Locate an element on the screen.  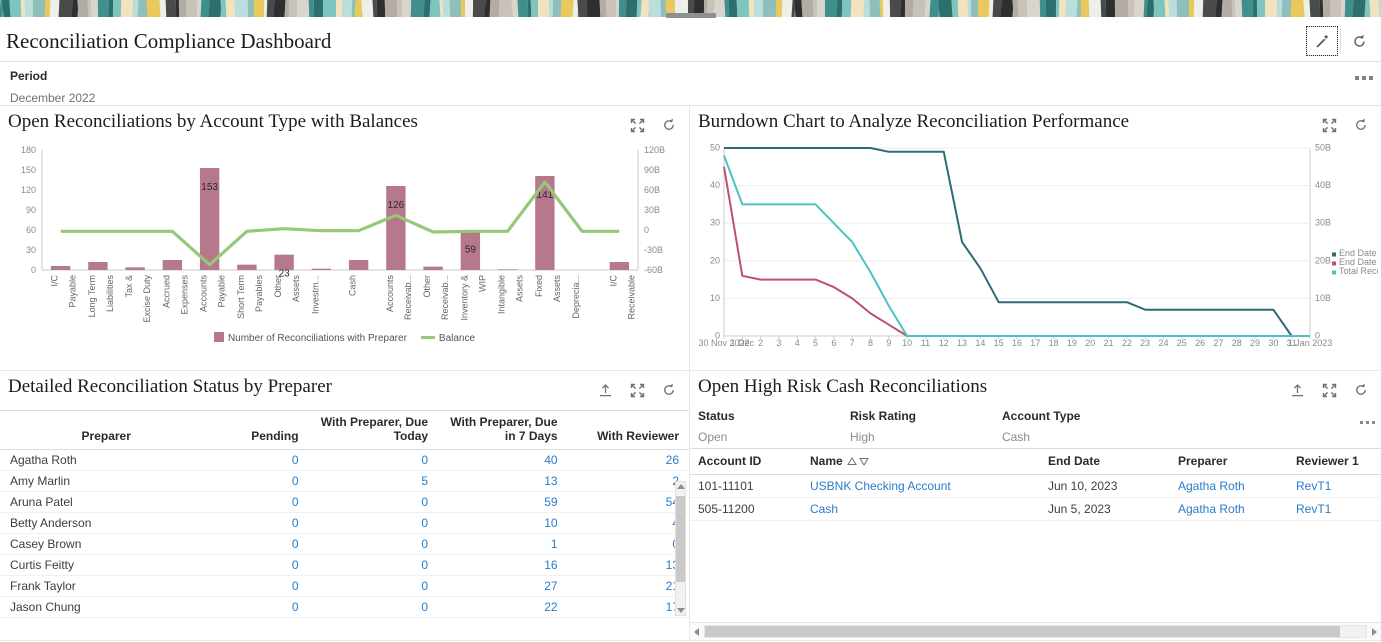
period-value: December 2022 is located at coordinates (690, 98).